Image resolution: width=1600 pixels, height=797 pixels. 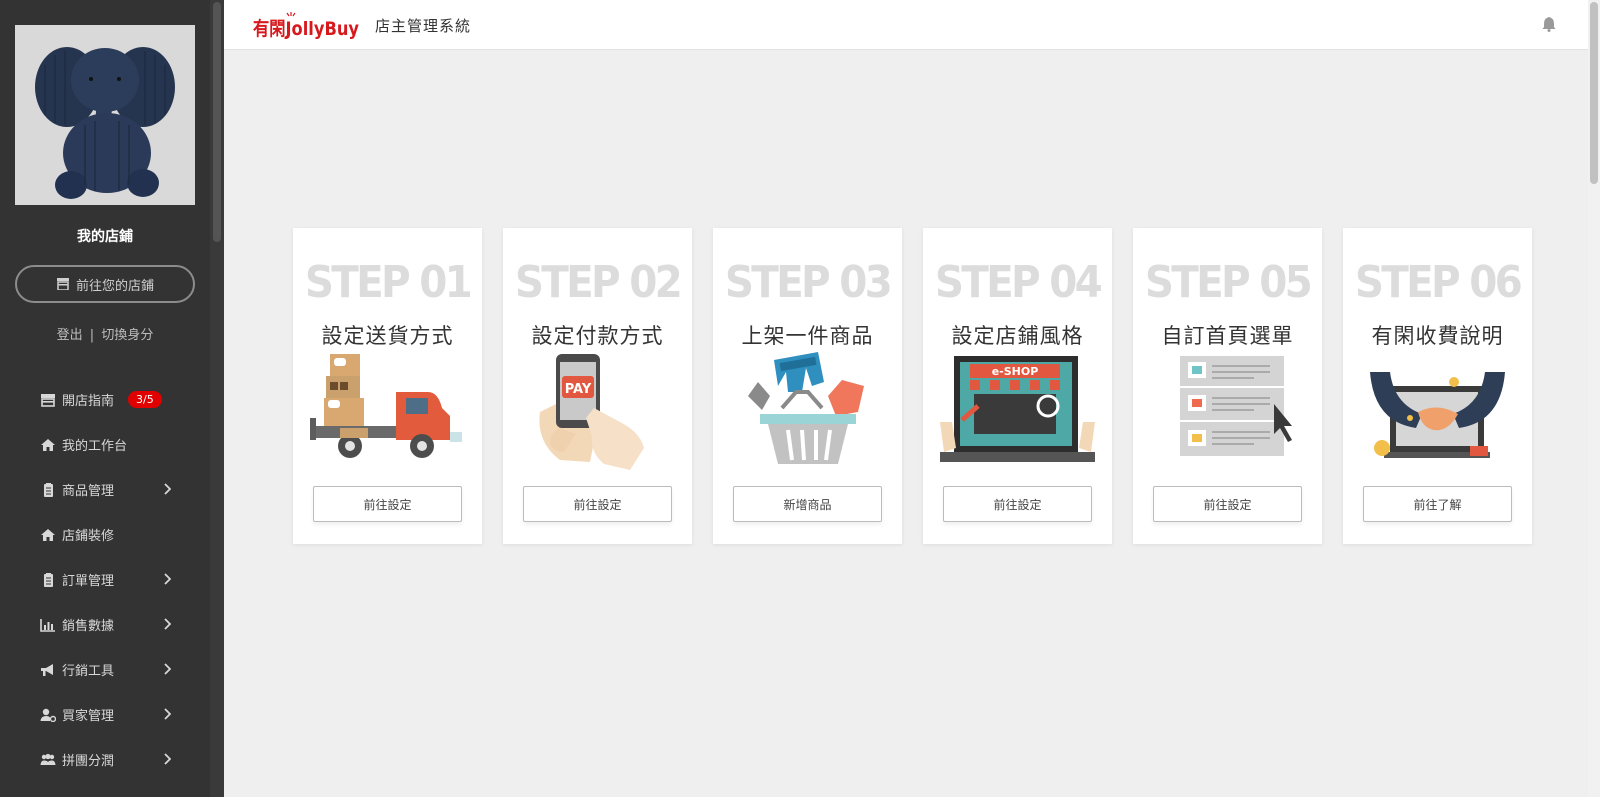 What do you see at coordinates (1018, 282) in the screenshot?
I see `step-number: STEP 04` at bounding box center [1018, 282].